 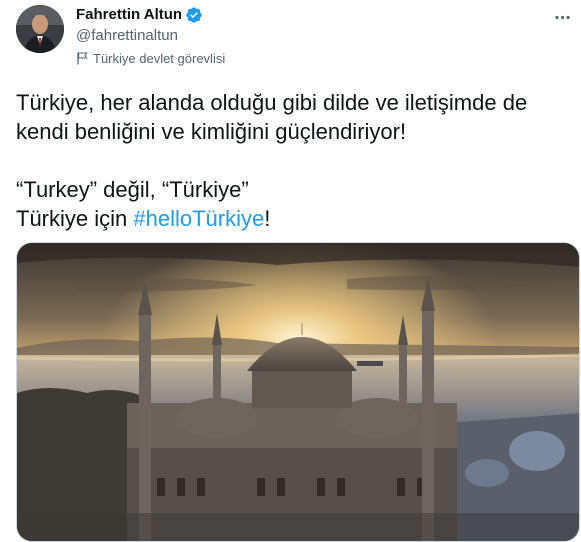 I want to click on tweet-line-4-prefix: Türkiye için, so click(x=75, y=218).